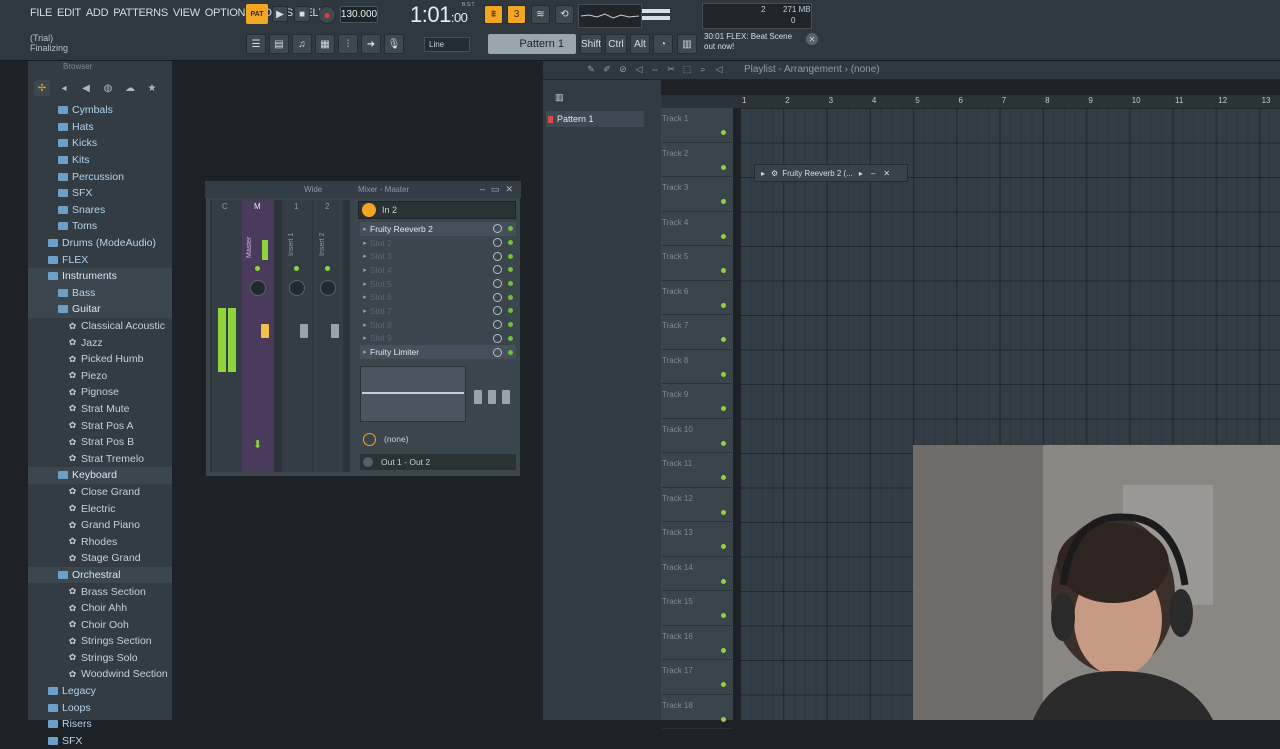 The image size is (1280, 749). What do you see at coordinates (763, 173) in the screenshot?
I see `collapse-icon: ▸` at bounding box center [763, 173].